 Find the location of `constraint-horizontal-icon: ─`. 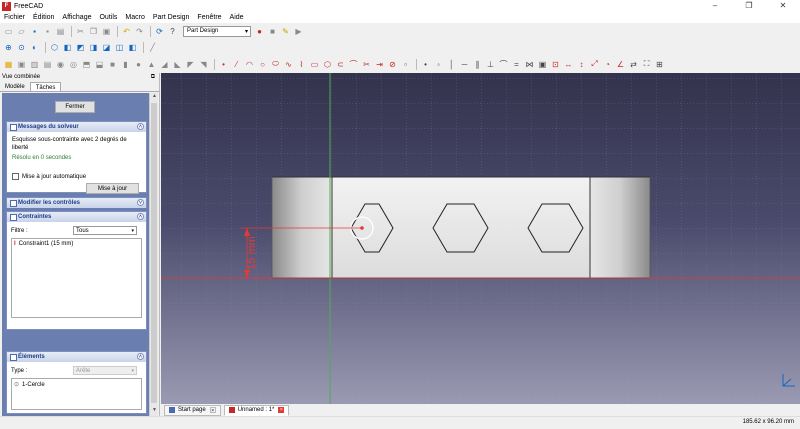

constraint-horizontal-icon: ─ is located at coordinates (464, 64).